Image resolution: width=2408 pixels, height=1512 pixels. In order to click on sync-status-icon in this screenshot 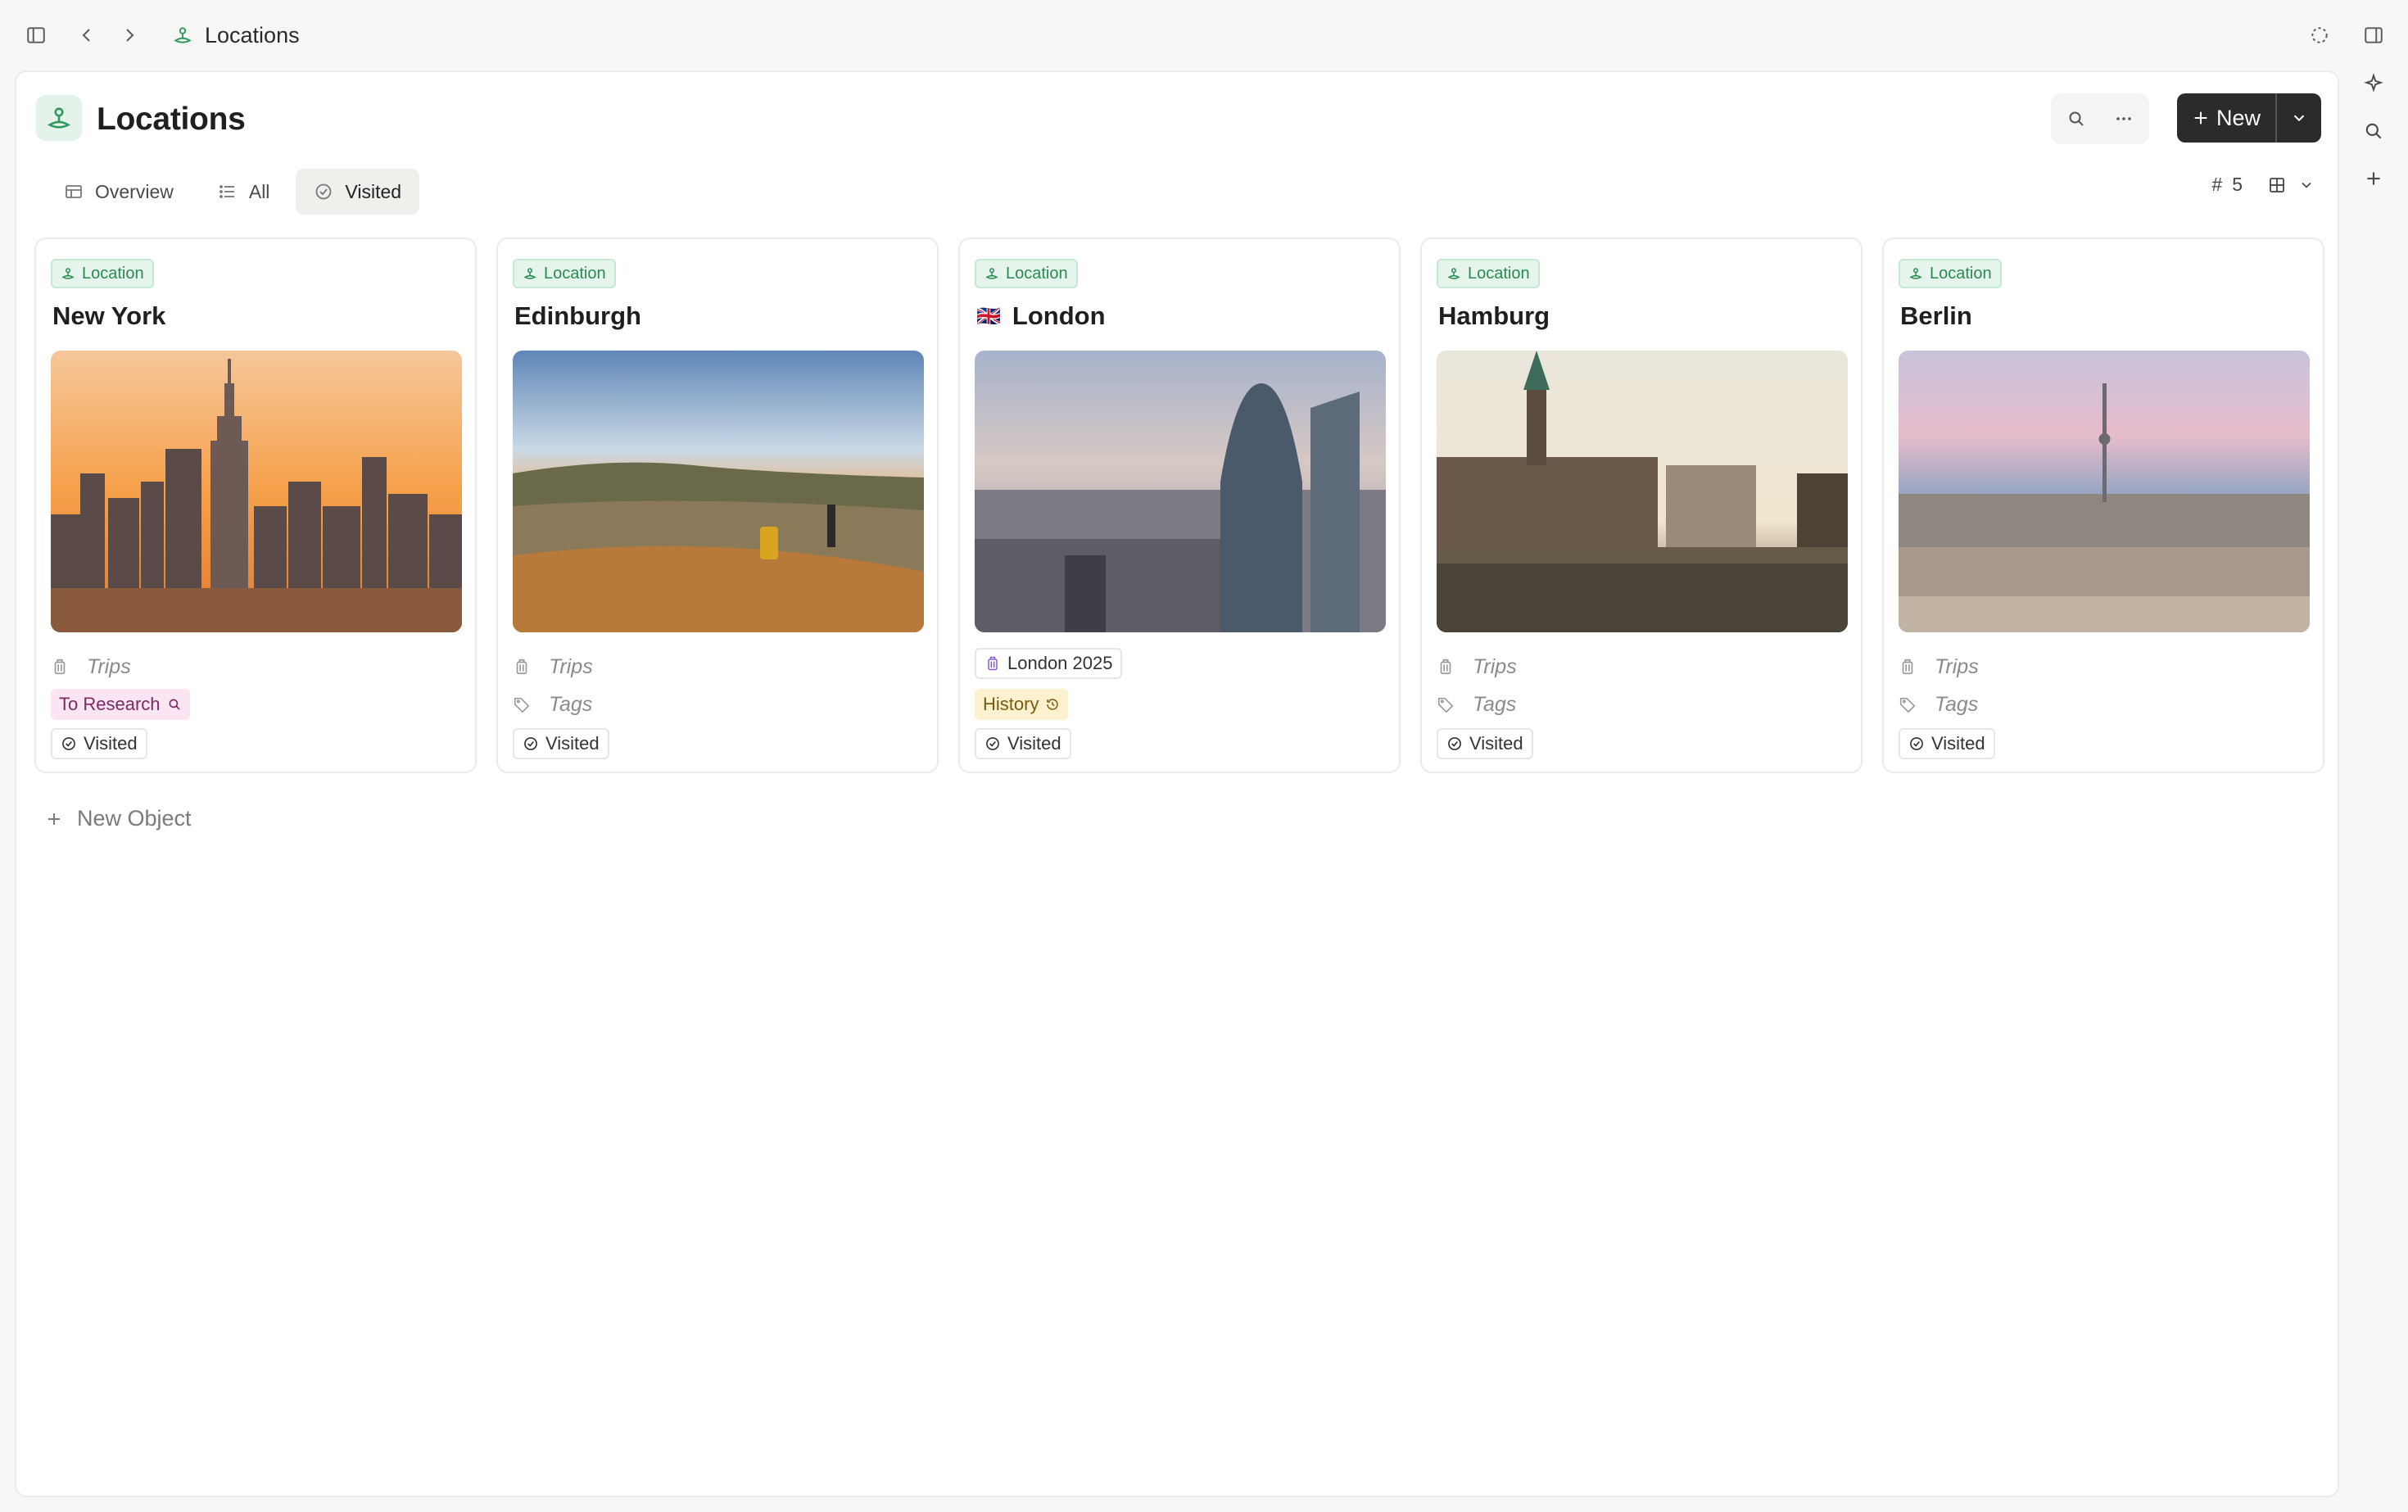, I will do `click(2319, 35)`.